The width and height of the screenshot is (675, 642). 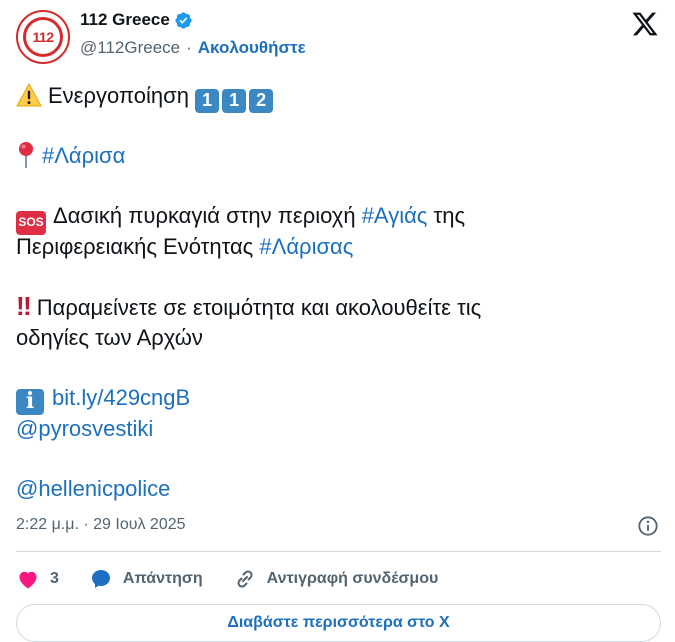 I want to click on copy-link-button: Αντιγραφή συνδέσμου, so click(x=336, y=579).